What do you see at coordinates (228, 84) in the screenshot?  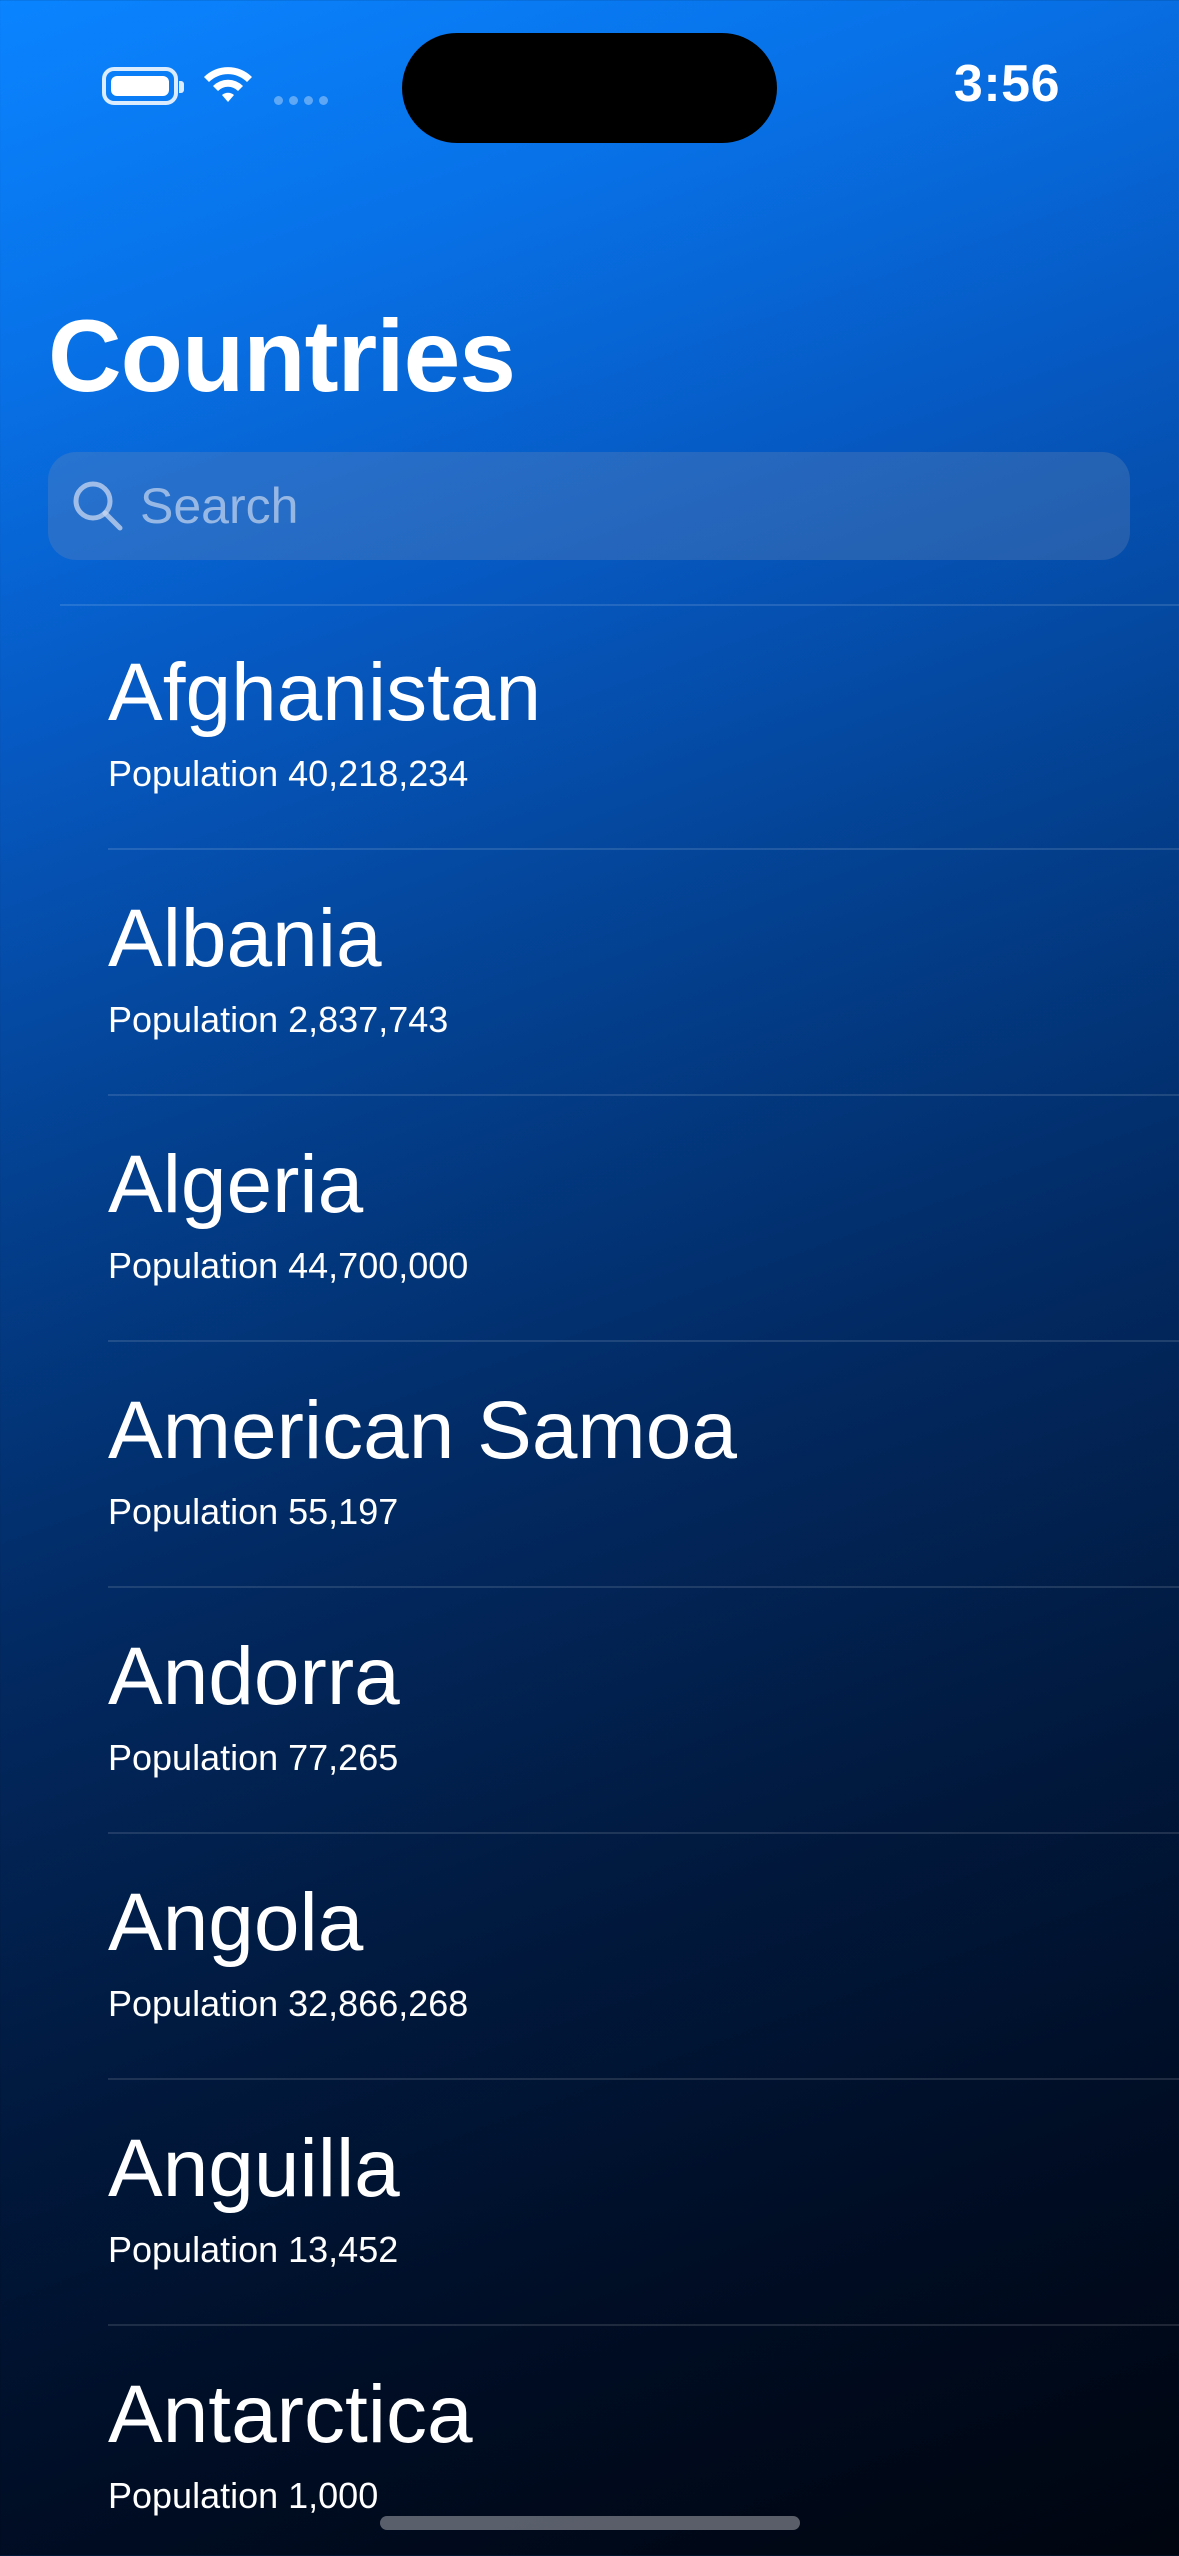 I see `wifi-icon` at bounding box center [228, 84].